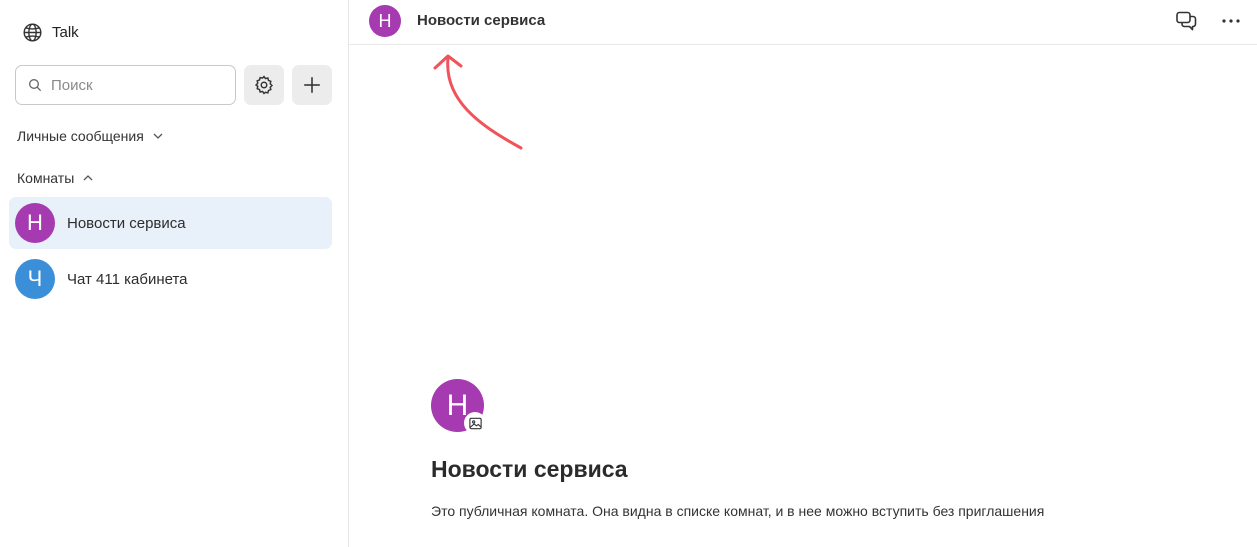 The image size is (1257, 547). I want to click on room-name: Новости сервиса, so click(126, 223).